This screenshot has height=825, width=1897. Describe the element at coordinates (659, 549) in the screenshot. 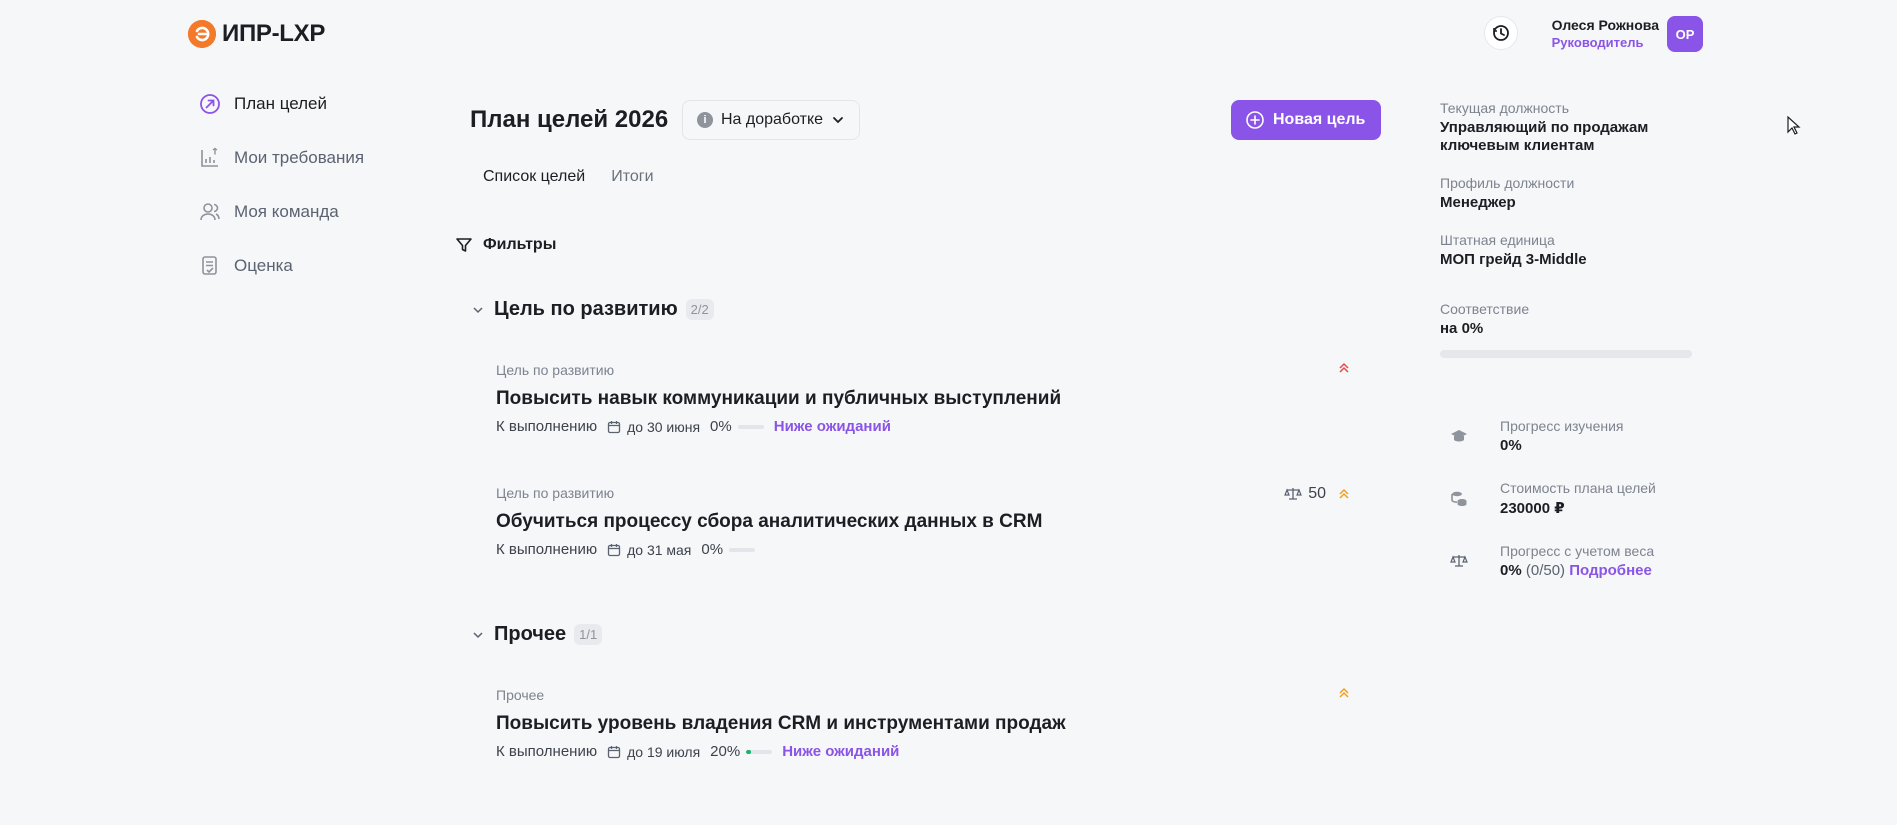

I see `goal-date: до 31 мая` at that location.